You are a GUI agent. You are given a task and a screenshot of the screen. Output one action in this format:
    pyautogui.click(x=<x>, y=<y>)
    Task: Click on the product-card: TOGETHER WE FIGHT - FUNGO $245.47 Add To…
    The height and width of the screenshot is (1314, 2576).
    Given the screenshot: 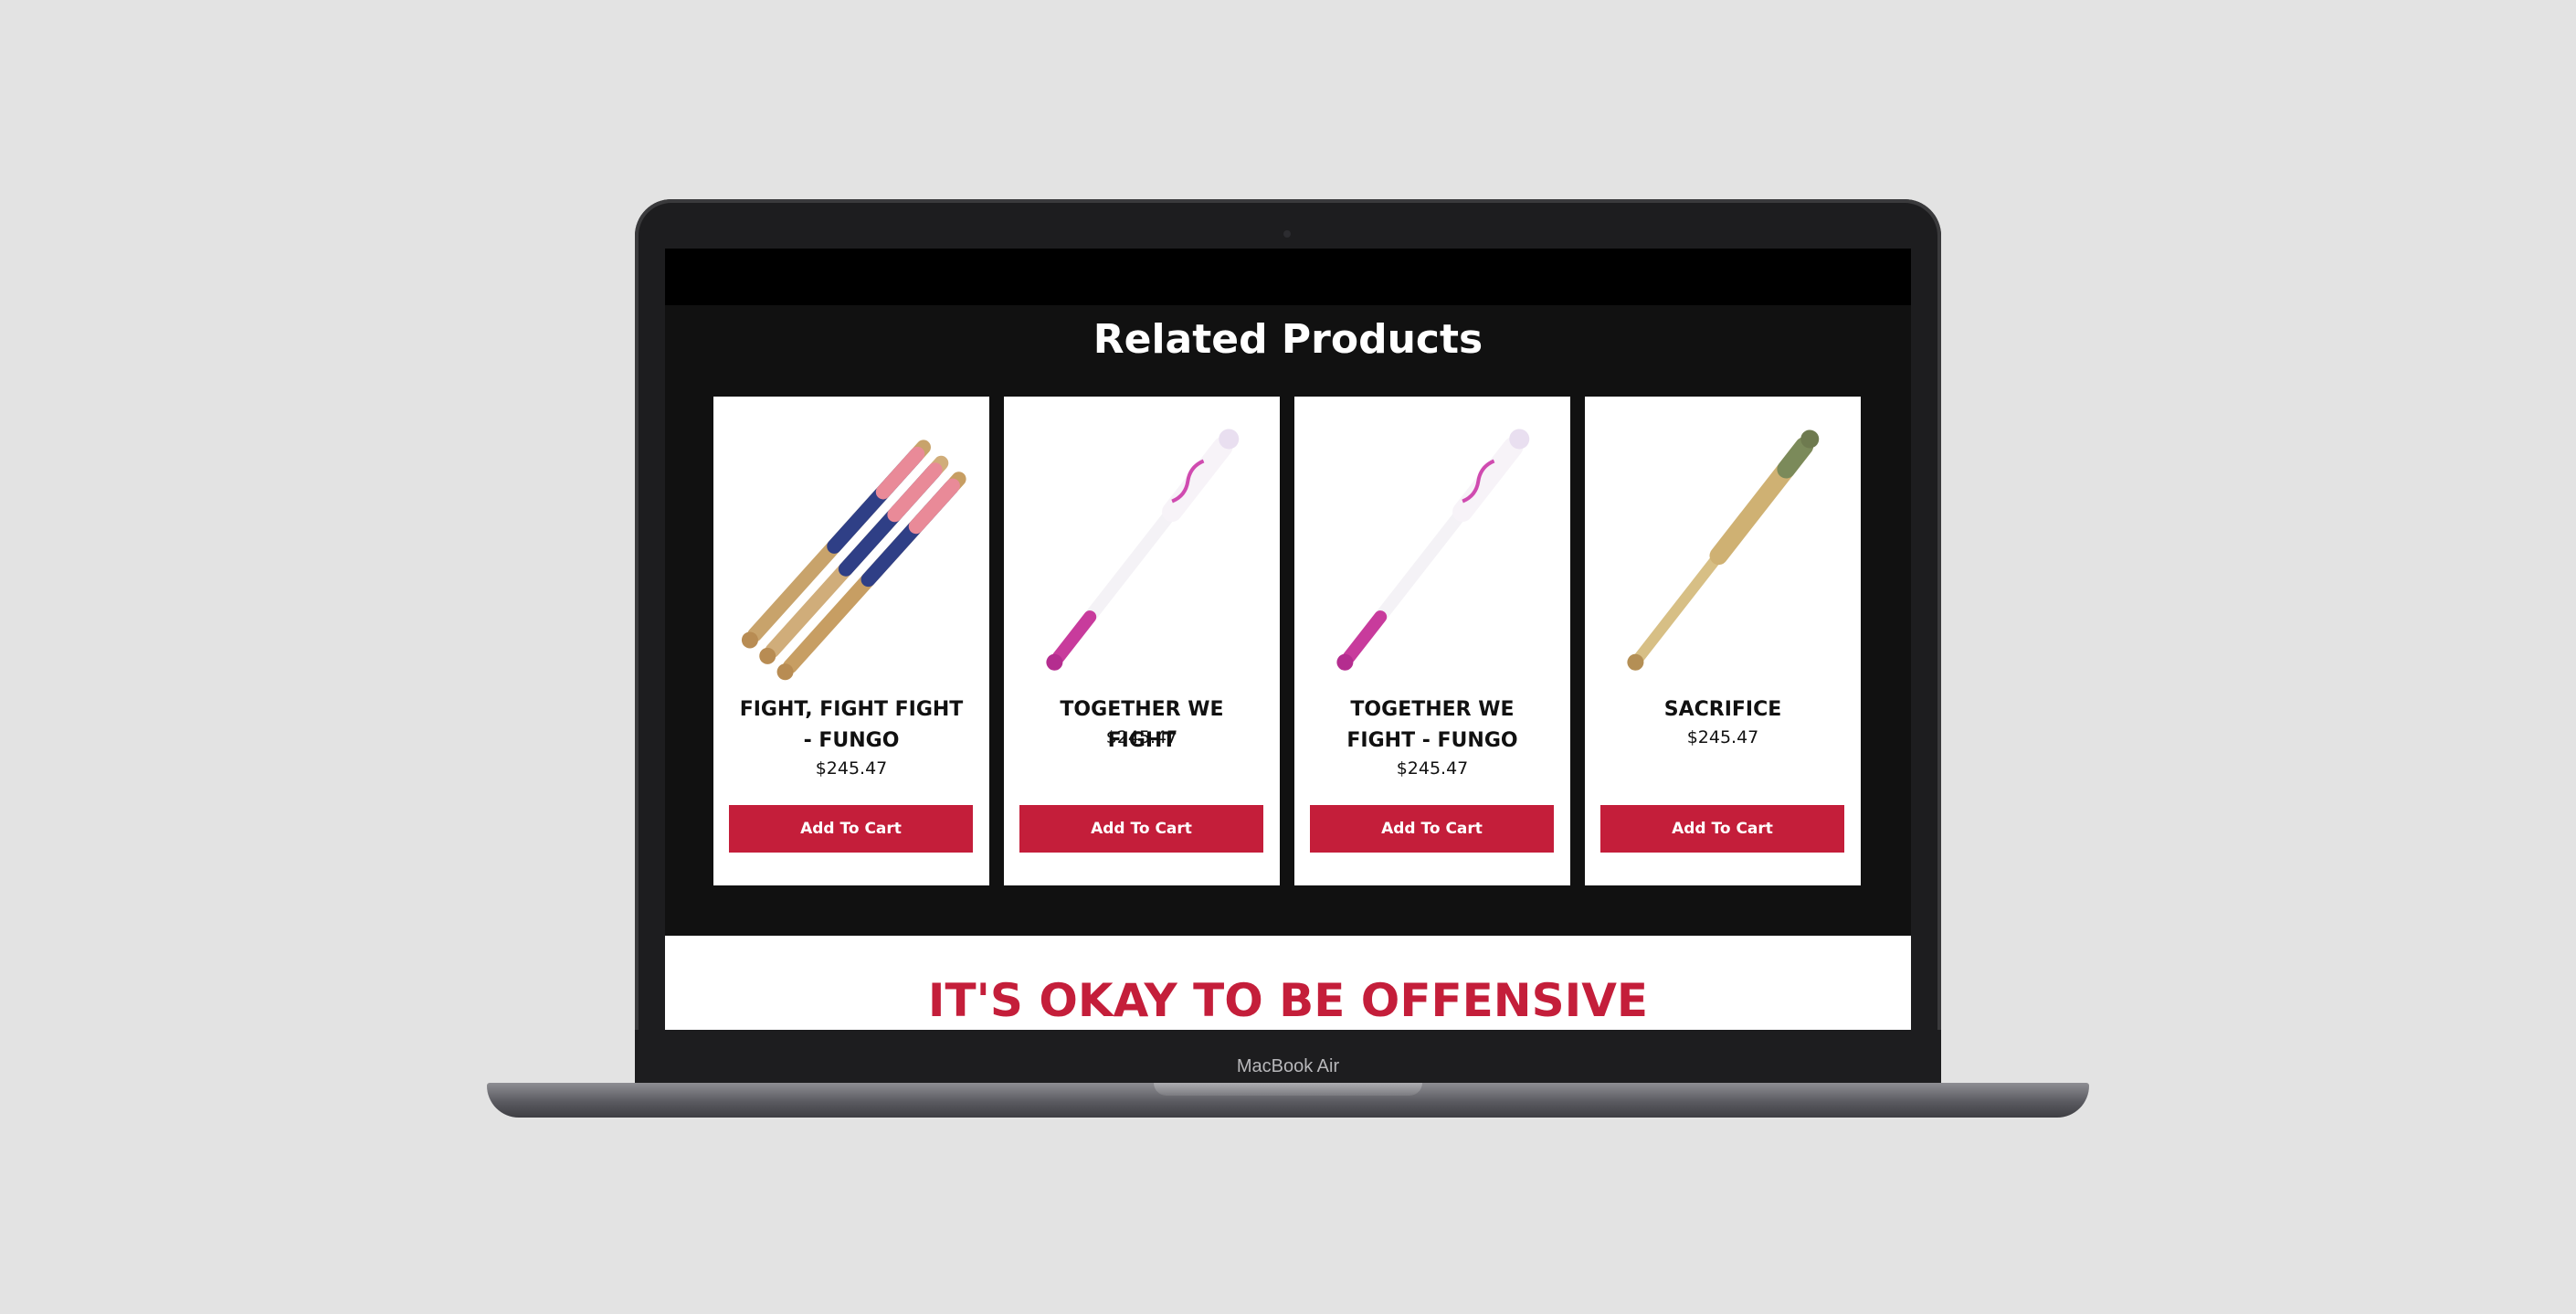 What is the action you would take?
    pyautogui.click(x=1432, y=641)
    